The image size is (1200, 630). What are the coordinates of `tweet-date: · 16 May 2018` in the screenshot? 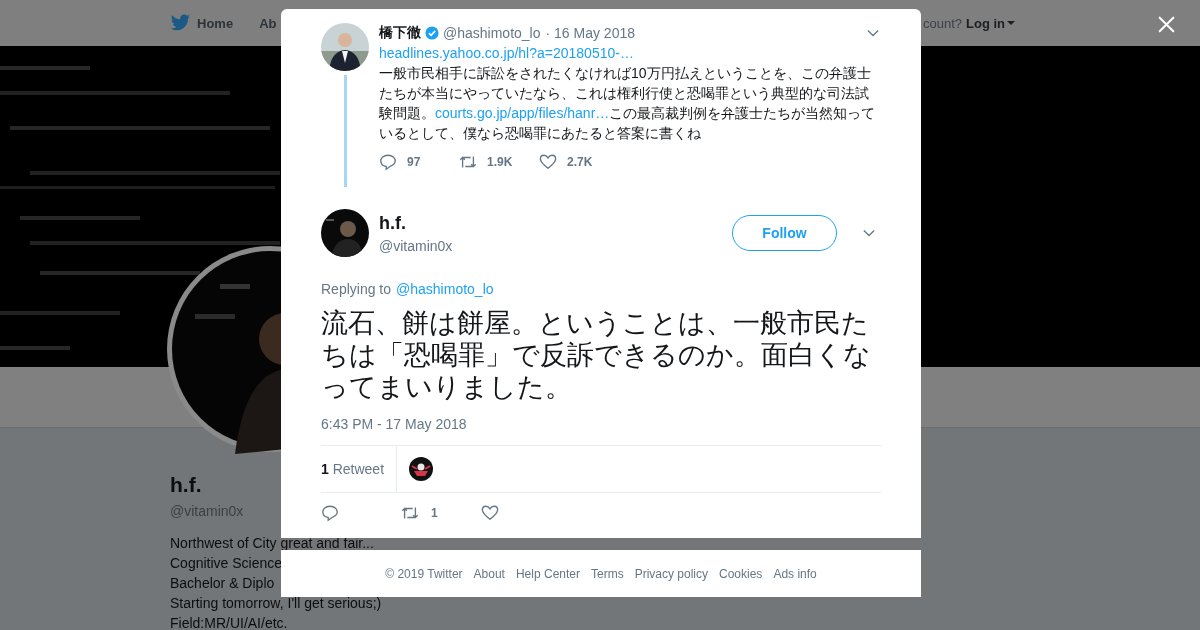 It's located at (590, 33).